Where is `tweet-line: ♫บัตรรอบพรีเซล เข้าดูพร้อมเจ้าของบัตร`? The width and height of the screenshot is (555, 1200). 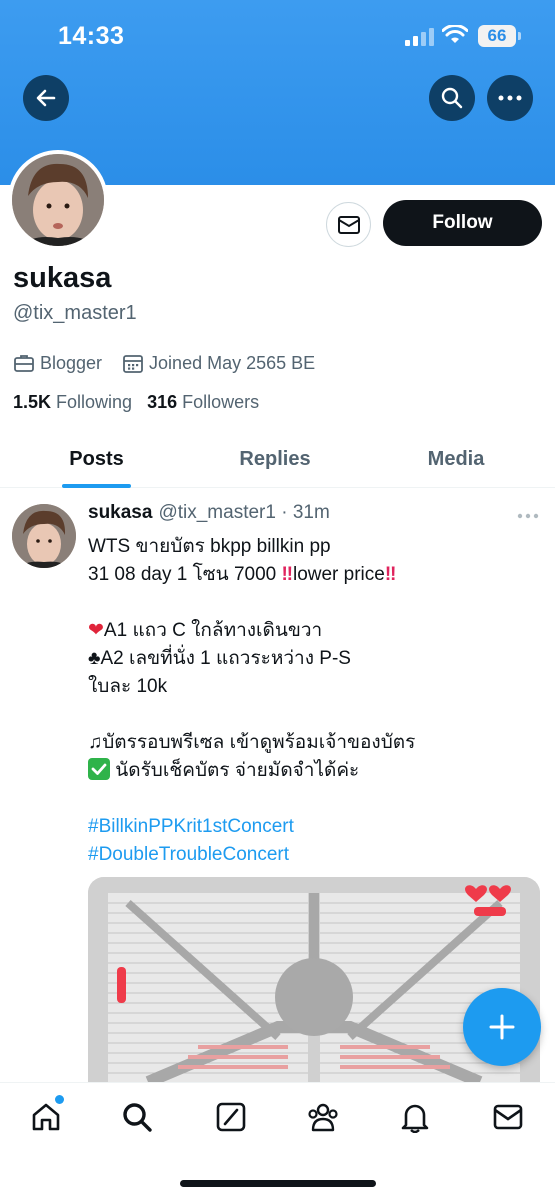 tweet-line: ♫บัตรรอบพรีเซล เข้าดูพร้อมเจ้าของบัตร is located at coordinates (315, 743).